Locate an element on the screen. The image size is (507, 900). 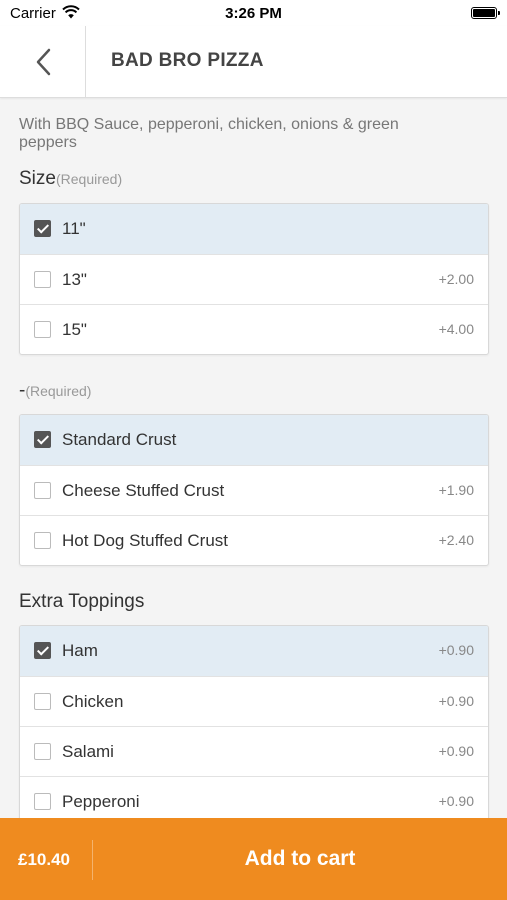
option-row: Hot Dog Stuffed Crust +2.40 is located at coordinates (254, 540).